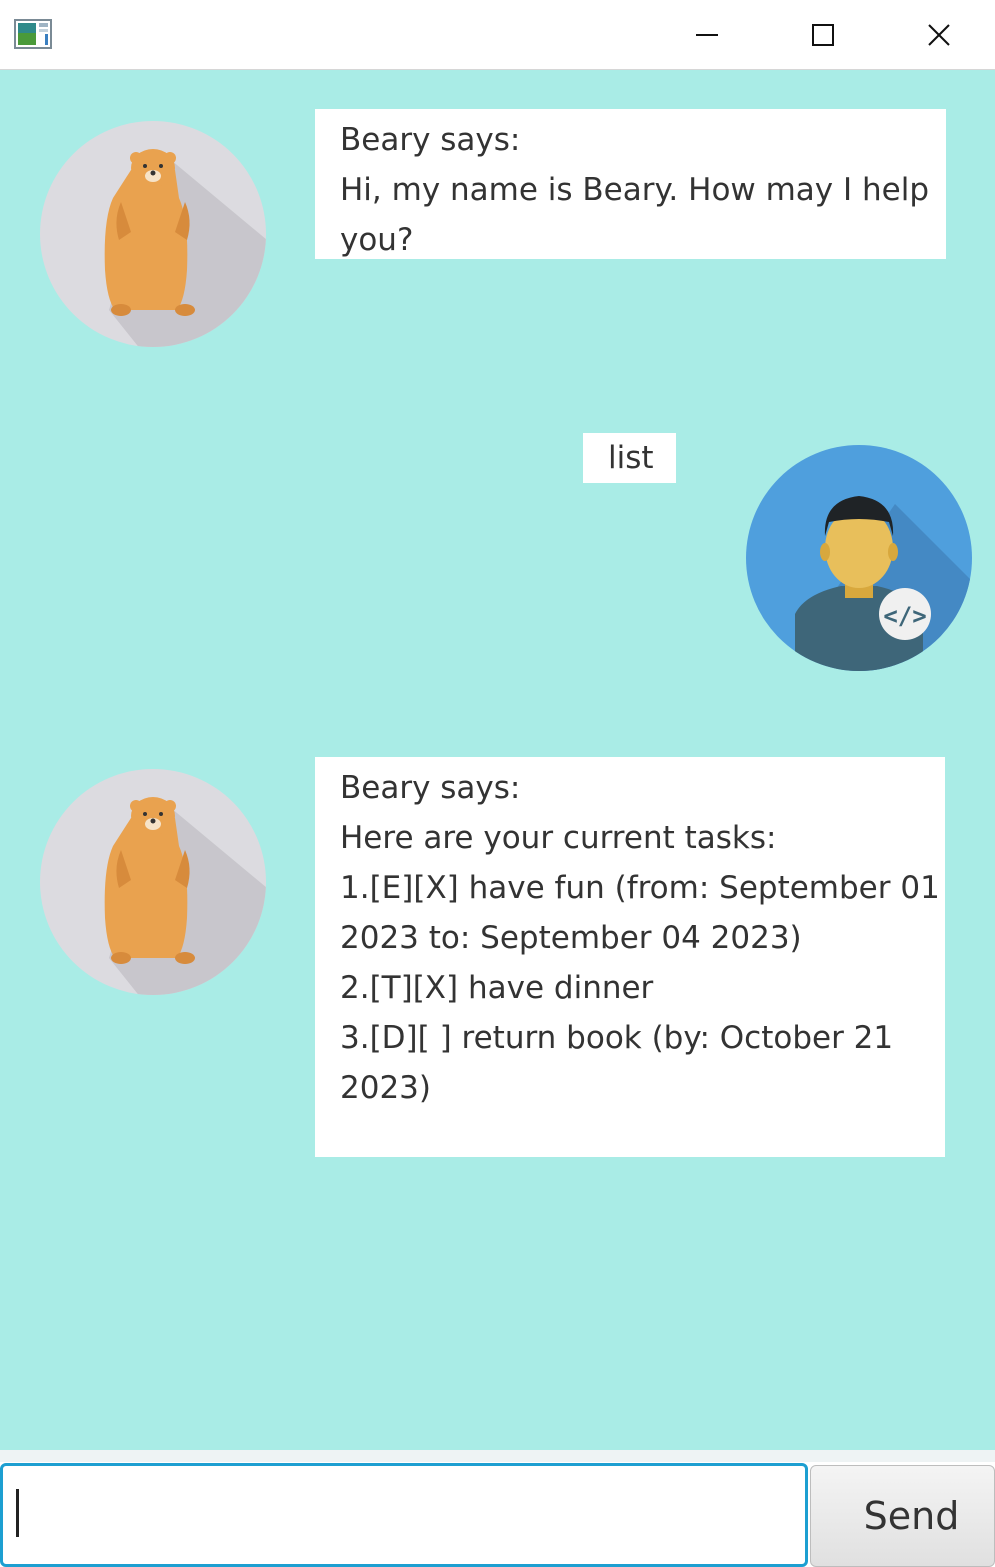  Describe the element at coordinates (558, 838) in the screenshot. I see `message-line: Here are your current tasks:` at that location.